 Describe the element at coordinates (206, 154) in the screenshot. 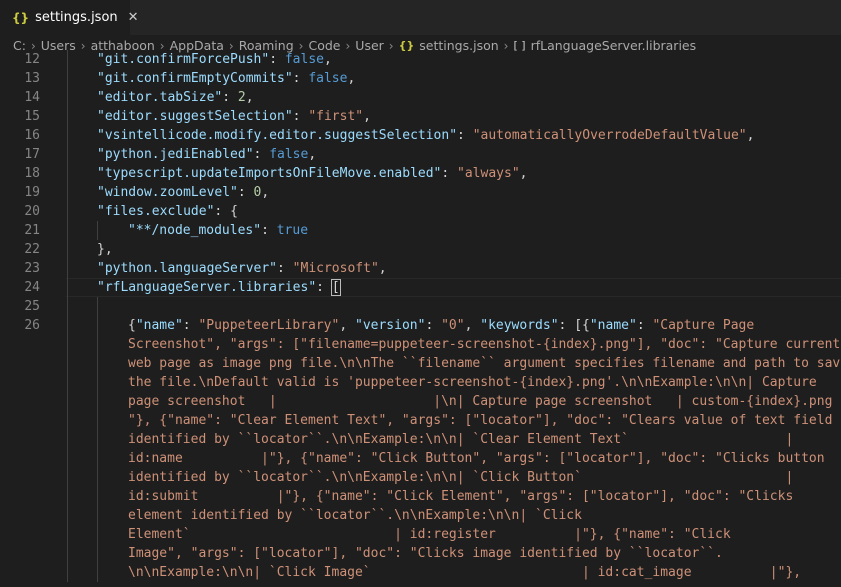

I see `code-text: "python.jediEnabled": false,` at that location.